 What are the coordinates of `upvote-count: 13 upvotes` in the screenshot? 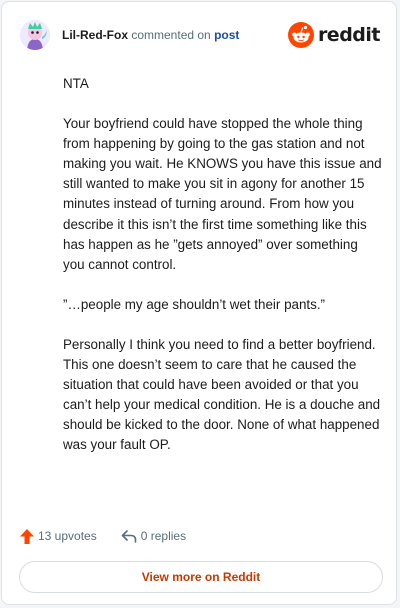 It's located at (67, 536).